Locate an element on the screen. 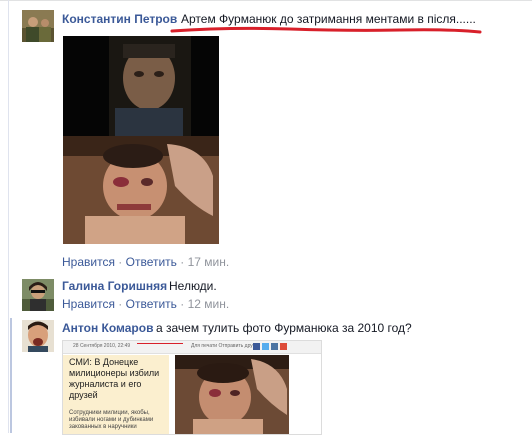  comment-time: 17 мин. is located at coordinates (209, 262).